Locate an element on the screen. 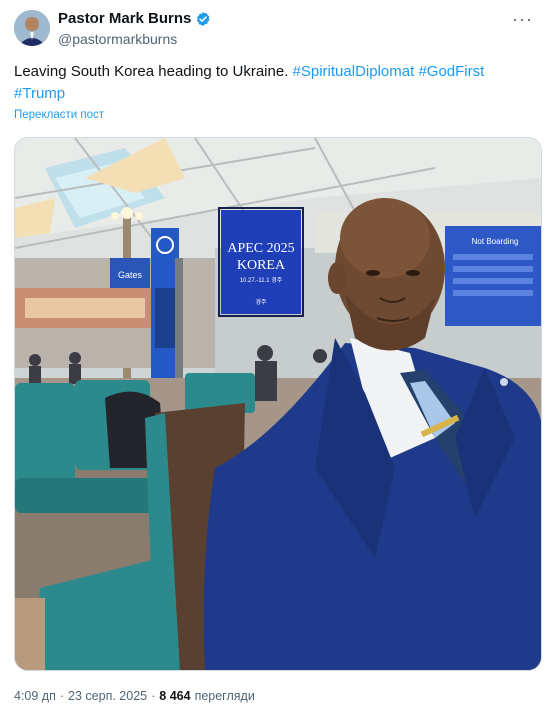 The width and height of the screenshot is (547, 710). apec-sign-line1: APEC 2025 is located at coordinates (260, 248).